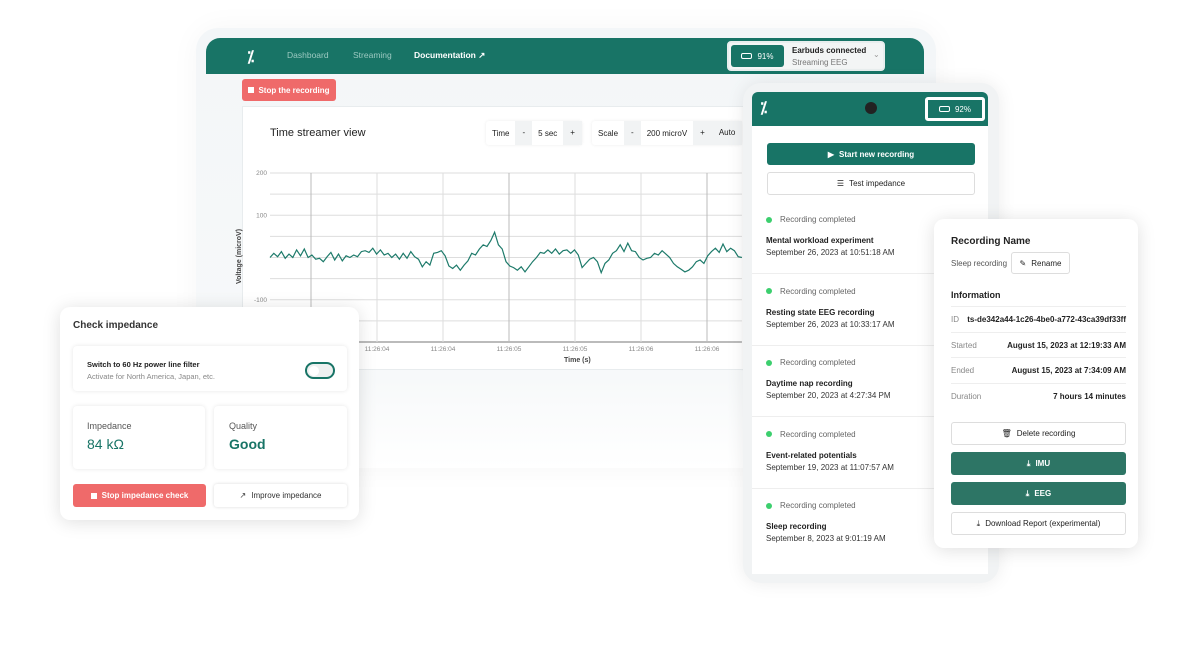 This screenshot has height=668, width=1200. Describe the element at coordinates (1023, 263) in the screenshot. I see `pencil-icon: ✎` at that location.